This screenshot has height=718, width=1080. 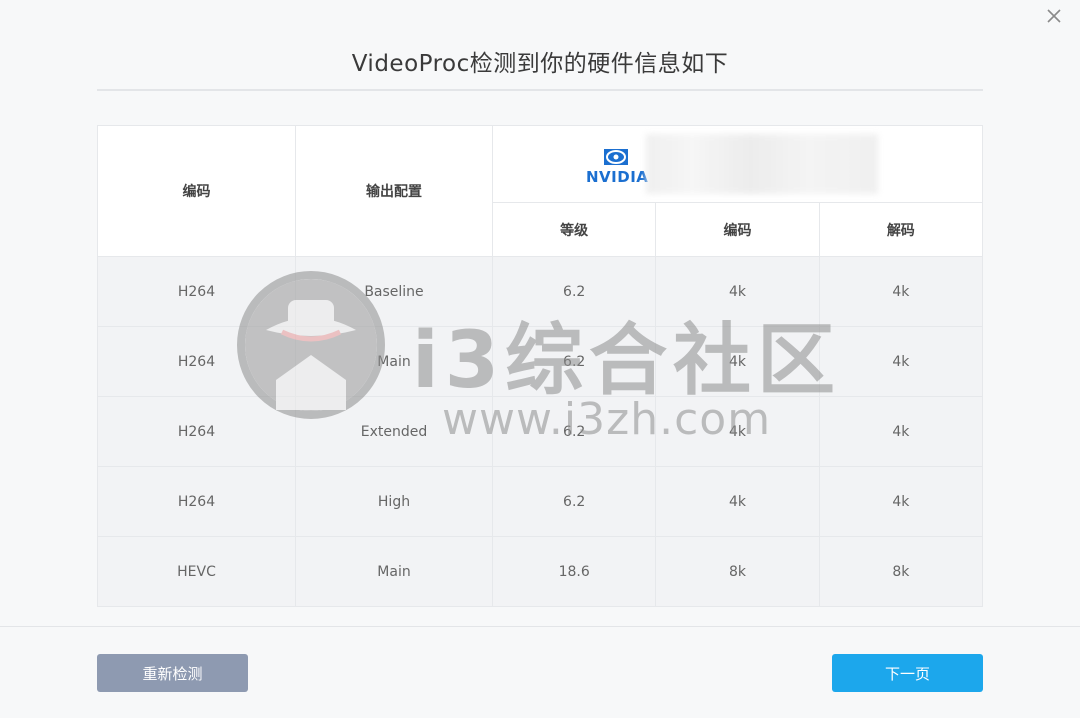 What do you see at coordinates (394, 431) in the screenshot?
I see `cell-profile: Extended` at bounding box center [394, 431].